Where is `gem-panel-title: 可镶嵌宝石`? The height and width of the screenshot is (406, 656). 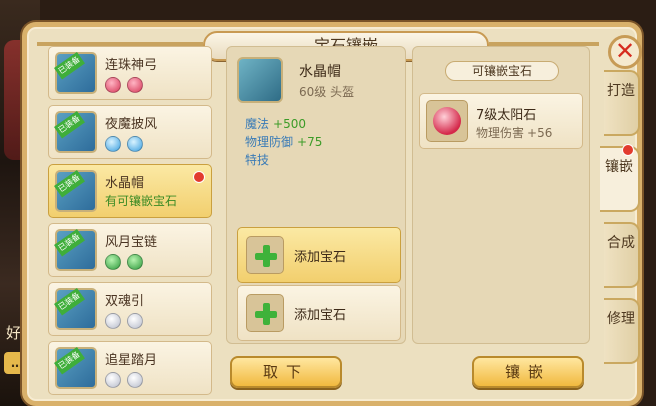 gem-panel-title: 可镶嵌宝石 is located at coordinates (502, 71).